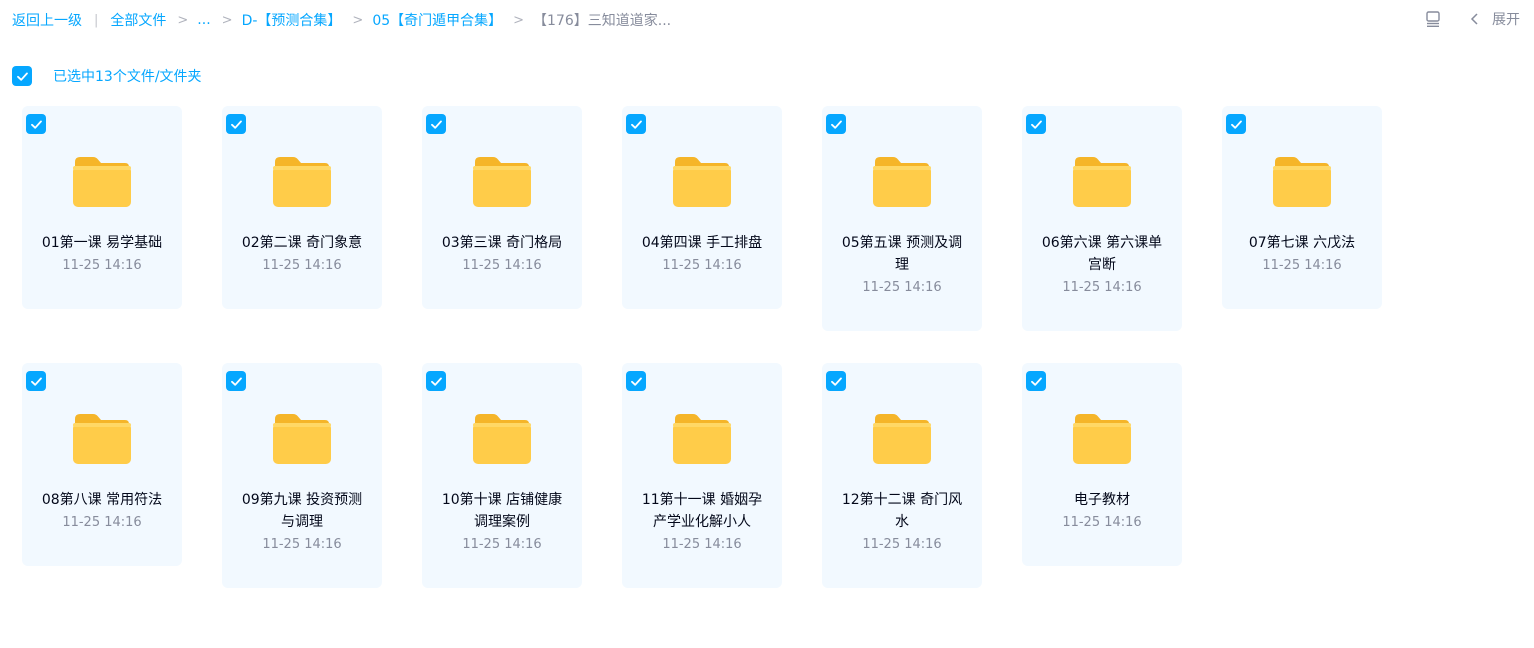 This screenshot has height=648, width=1534. Describe the element at coordinates (502, 243) in the screenshot. I see `folder-name: 03第三课 奇门格局` at that location.